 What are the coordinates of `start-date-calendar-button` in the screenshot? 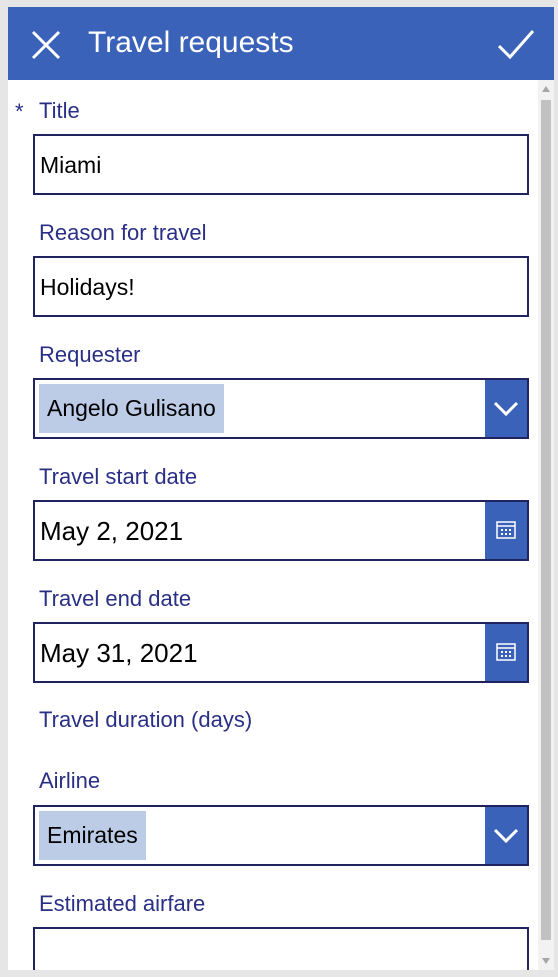 It's located at (506, 530).